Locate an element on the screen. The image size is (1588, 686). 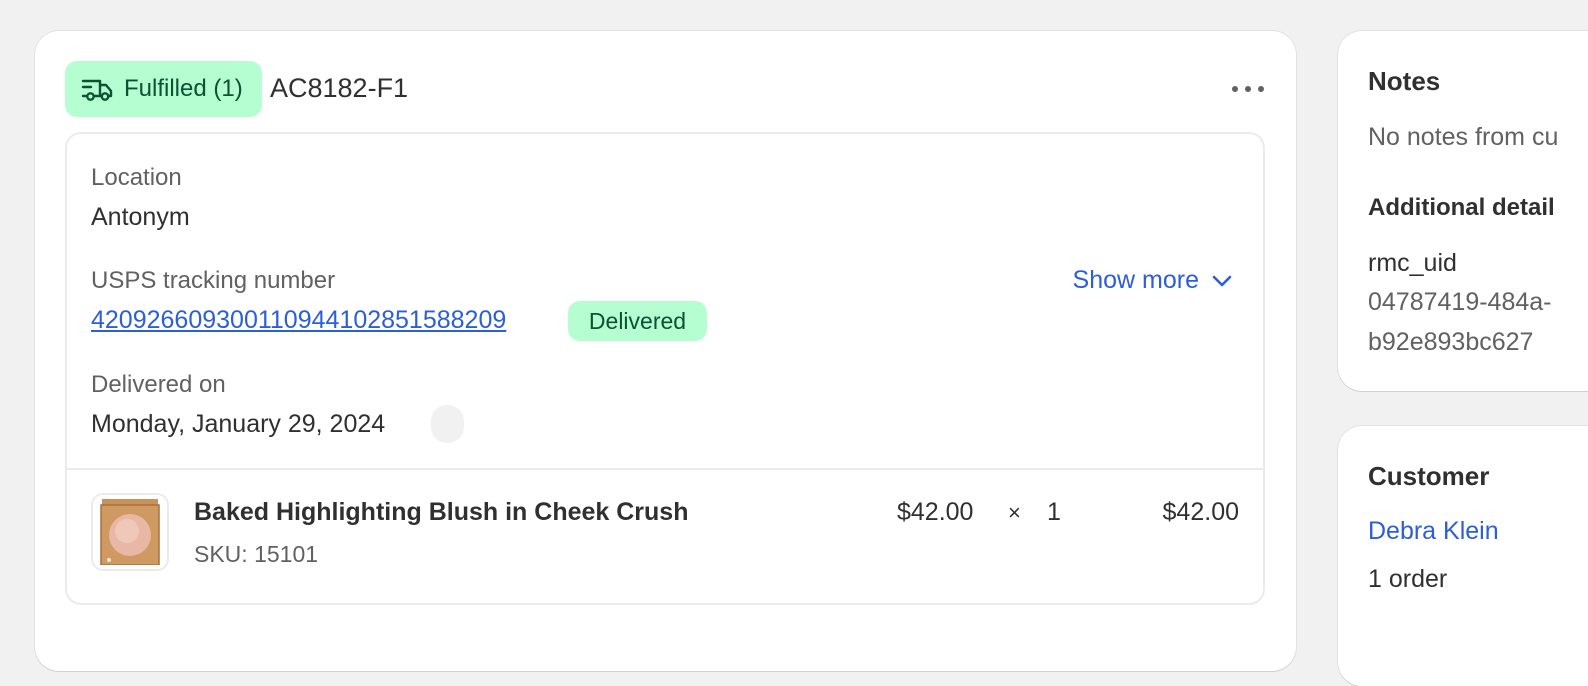
notes-text: No notes from cu is located at coordinates (1463, 137).